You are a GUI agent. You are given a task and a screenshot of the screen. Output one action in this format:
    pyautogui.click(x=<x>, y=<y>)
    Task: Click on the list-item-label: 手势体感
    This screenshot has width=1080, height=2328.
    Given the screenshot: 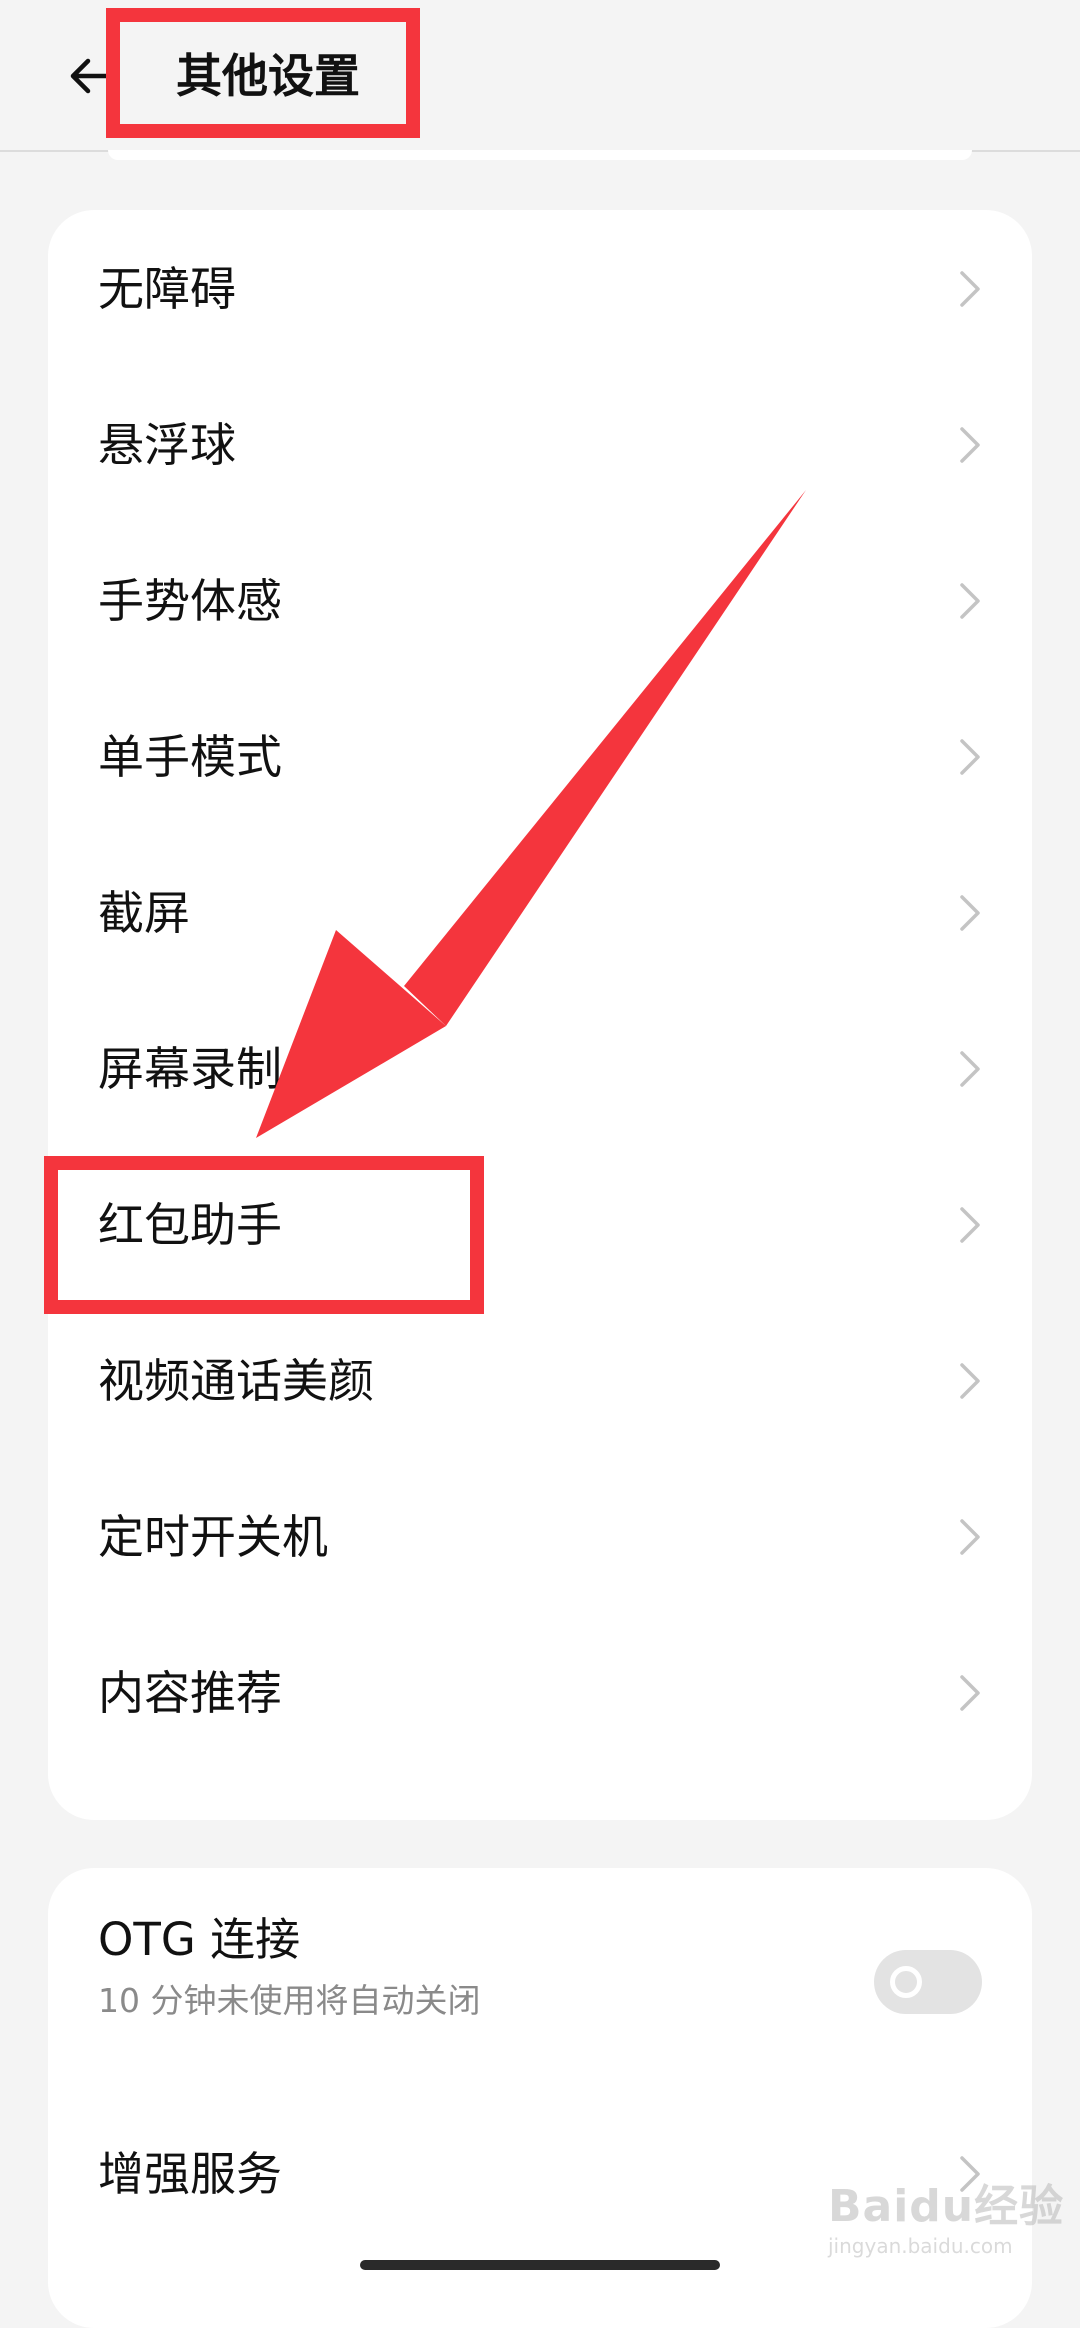 What is the action you would take?
    pyautogui.click(x=190, y=601)
    